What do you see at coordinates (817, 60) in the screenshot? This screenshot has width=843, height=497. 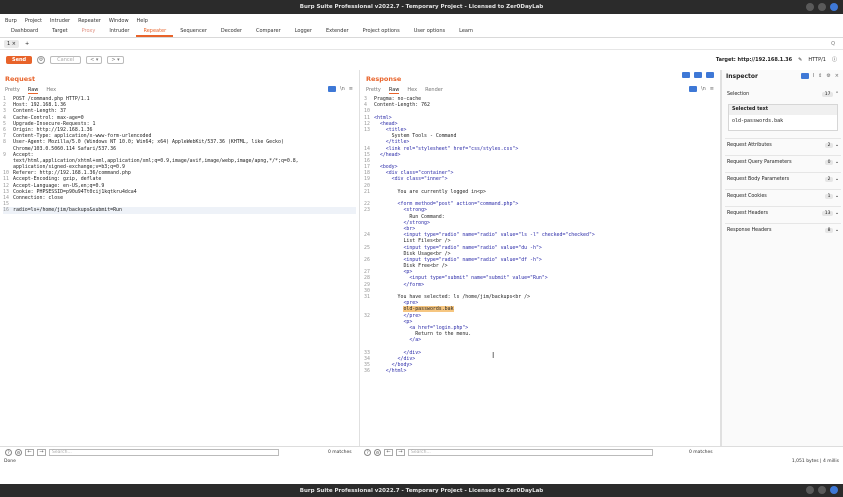 I see `protocol-label: HTTP/1` at bounding box center [817, 60].